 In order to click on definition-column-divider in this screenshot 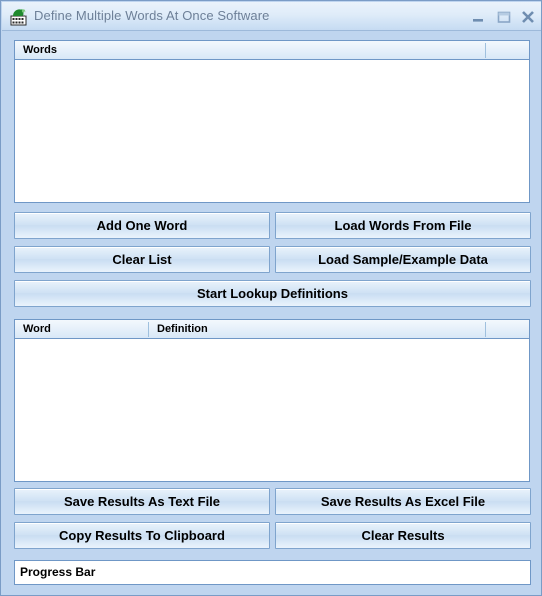, I will do `click(485, 329)`.